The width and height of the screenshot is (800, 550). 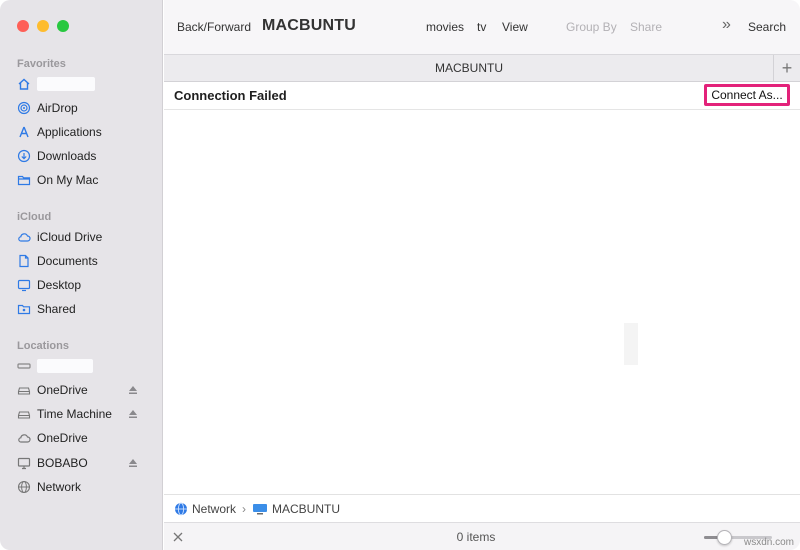 I want to click on icloud-section-title: iCloud, so click(x=34, y=217).